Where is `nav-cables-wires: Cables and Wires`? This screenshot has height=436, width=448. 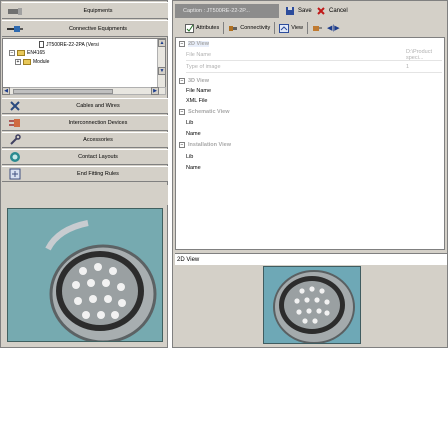 nav-cables-wires: Cables and Wires is located at coordinates (85, 106).